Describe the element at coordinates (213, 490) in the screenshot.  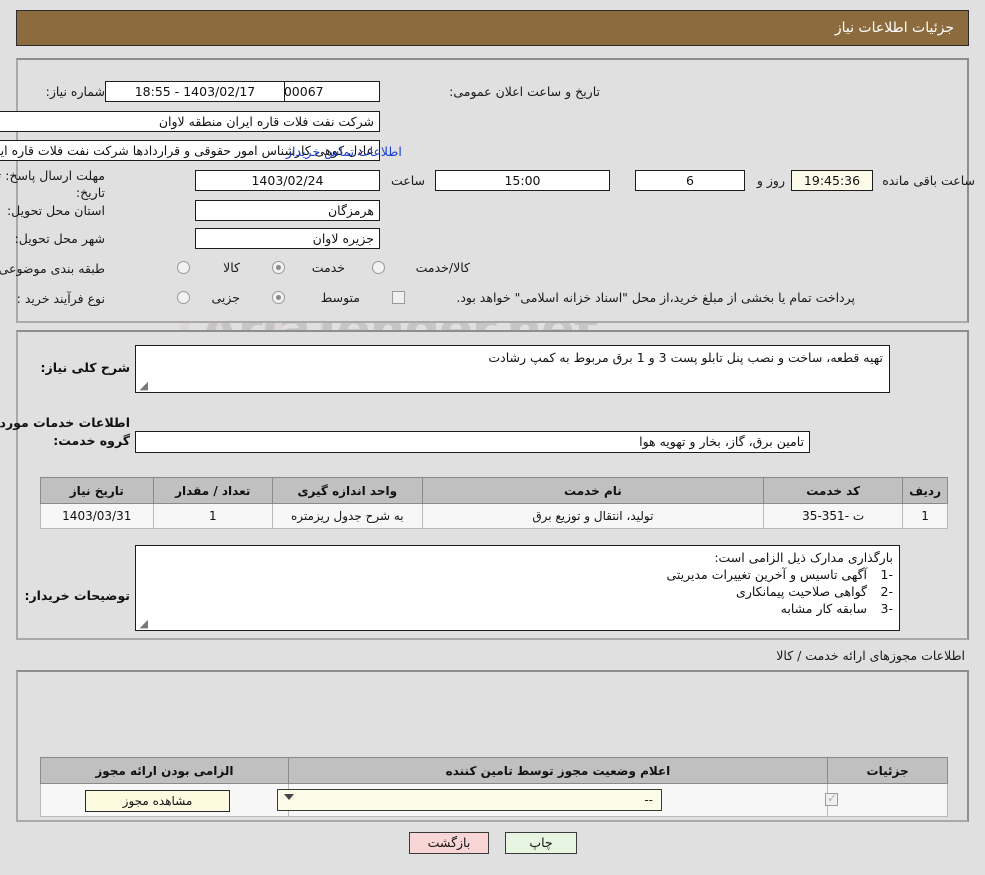
I see `services-col-quantity: تعداد / مقدار` at that location.